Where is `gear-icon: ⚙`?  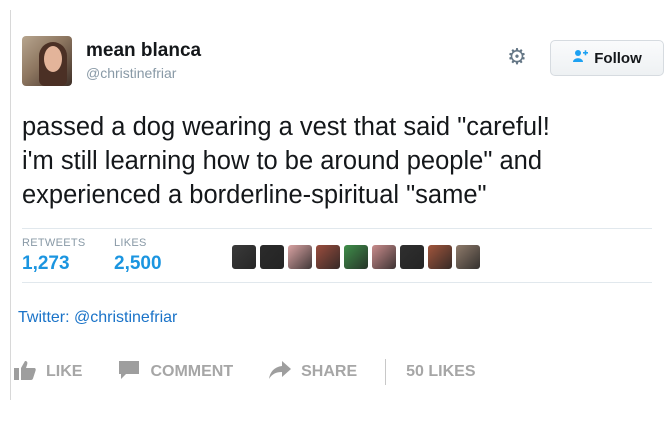 gear-icon: ⚙ is located at coordinates (517, 57).